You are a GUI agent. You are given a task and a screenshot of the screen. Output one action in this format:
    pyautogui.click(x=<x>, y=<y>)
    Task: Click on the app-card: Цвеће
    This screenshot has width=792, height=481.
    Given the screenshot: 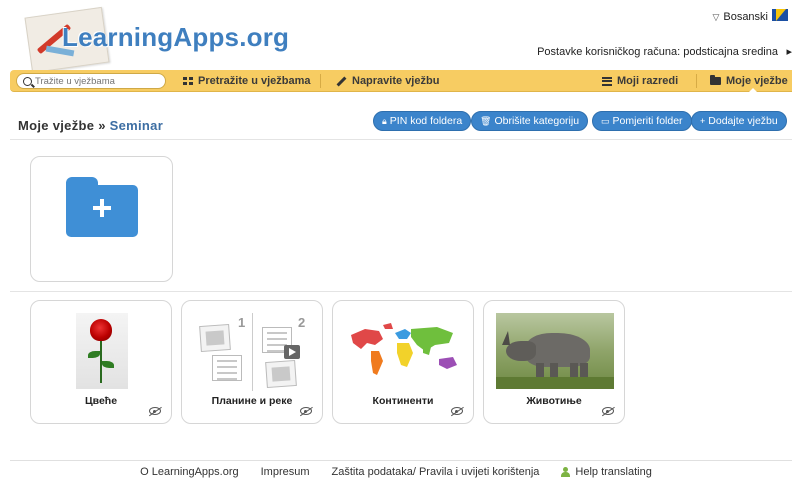 What is the action you would take?
    pyautogui.click(x=101, y=362)
    